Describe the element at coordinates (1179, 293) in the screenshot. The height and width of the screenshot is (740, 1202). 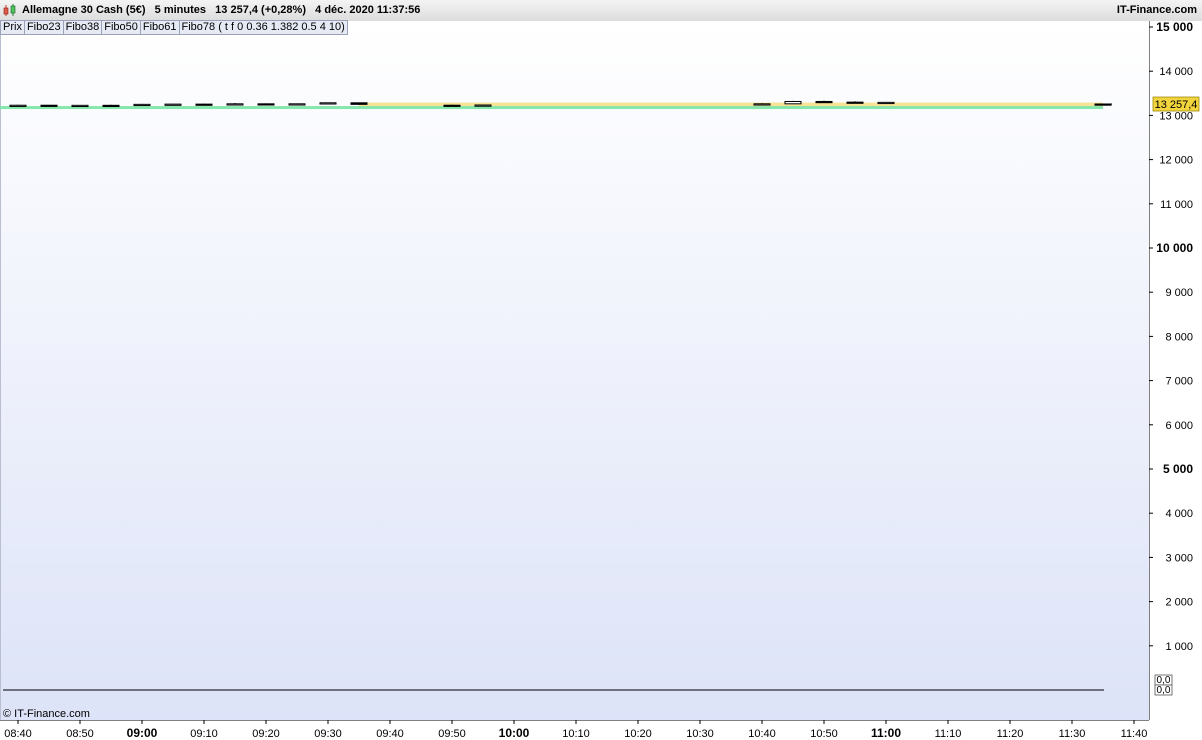
I see `y-tick-label: 9 000` at that location.